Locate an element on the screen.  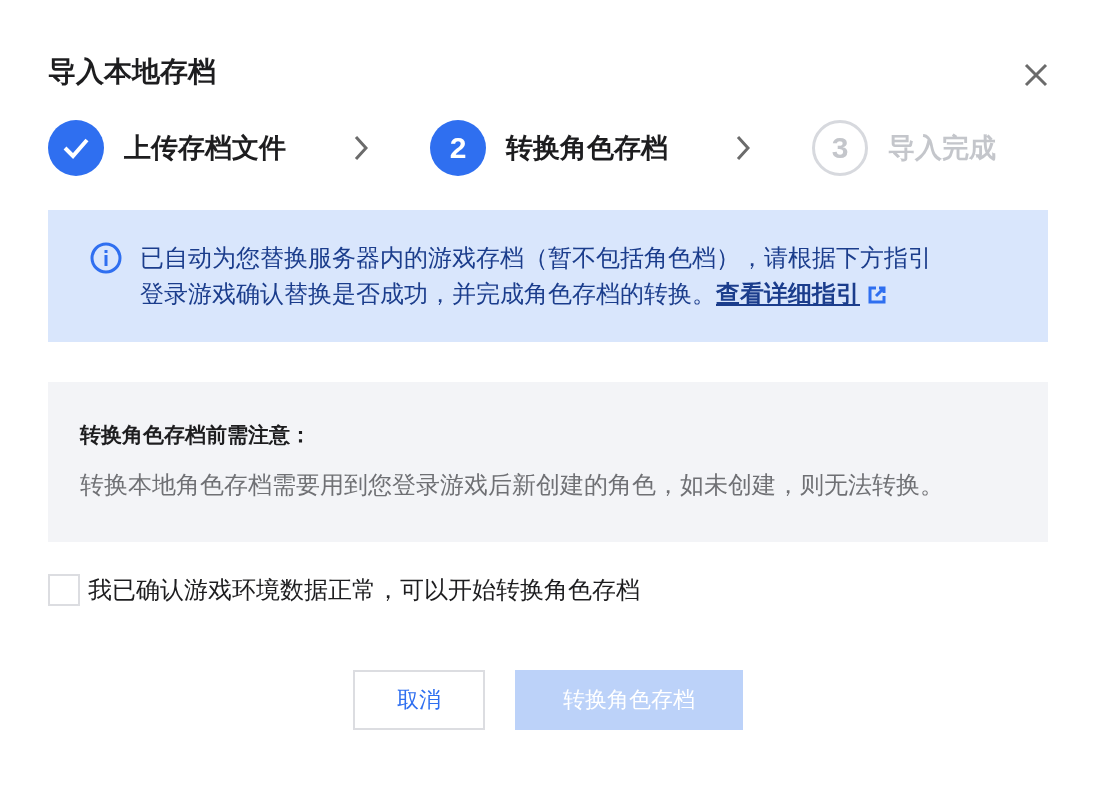
notice-text: 转换本地角色存档需要用到您登录游戏后新创建的角色，如未创建，则无法转换。 is located at coordinates (512, 485).